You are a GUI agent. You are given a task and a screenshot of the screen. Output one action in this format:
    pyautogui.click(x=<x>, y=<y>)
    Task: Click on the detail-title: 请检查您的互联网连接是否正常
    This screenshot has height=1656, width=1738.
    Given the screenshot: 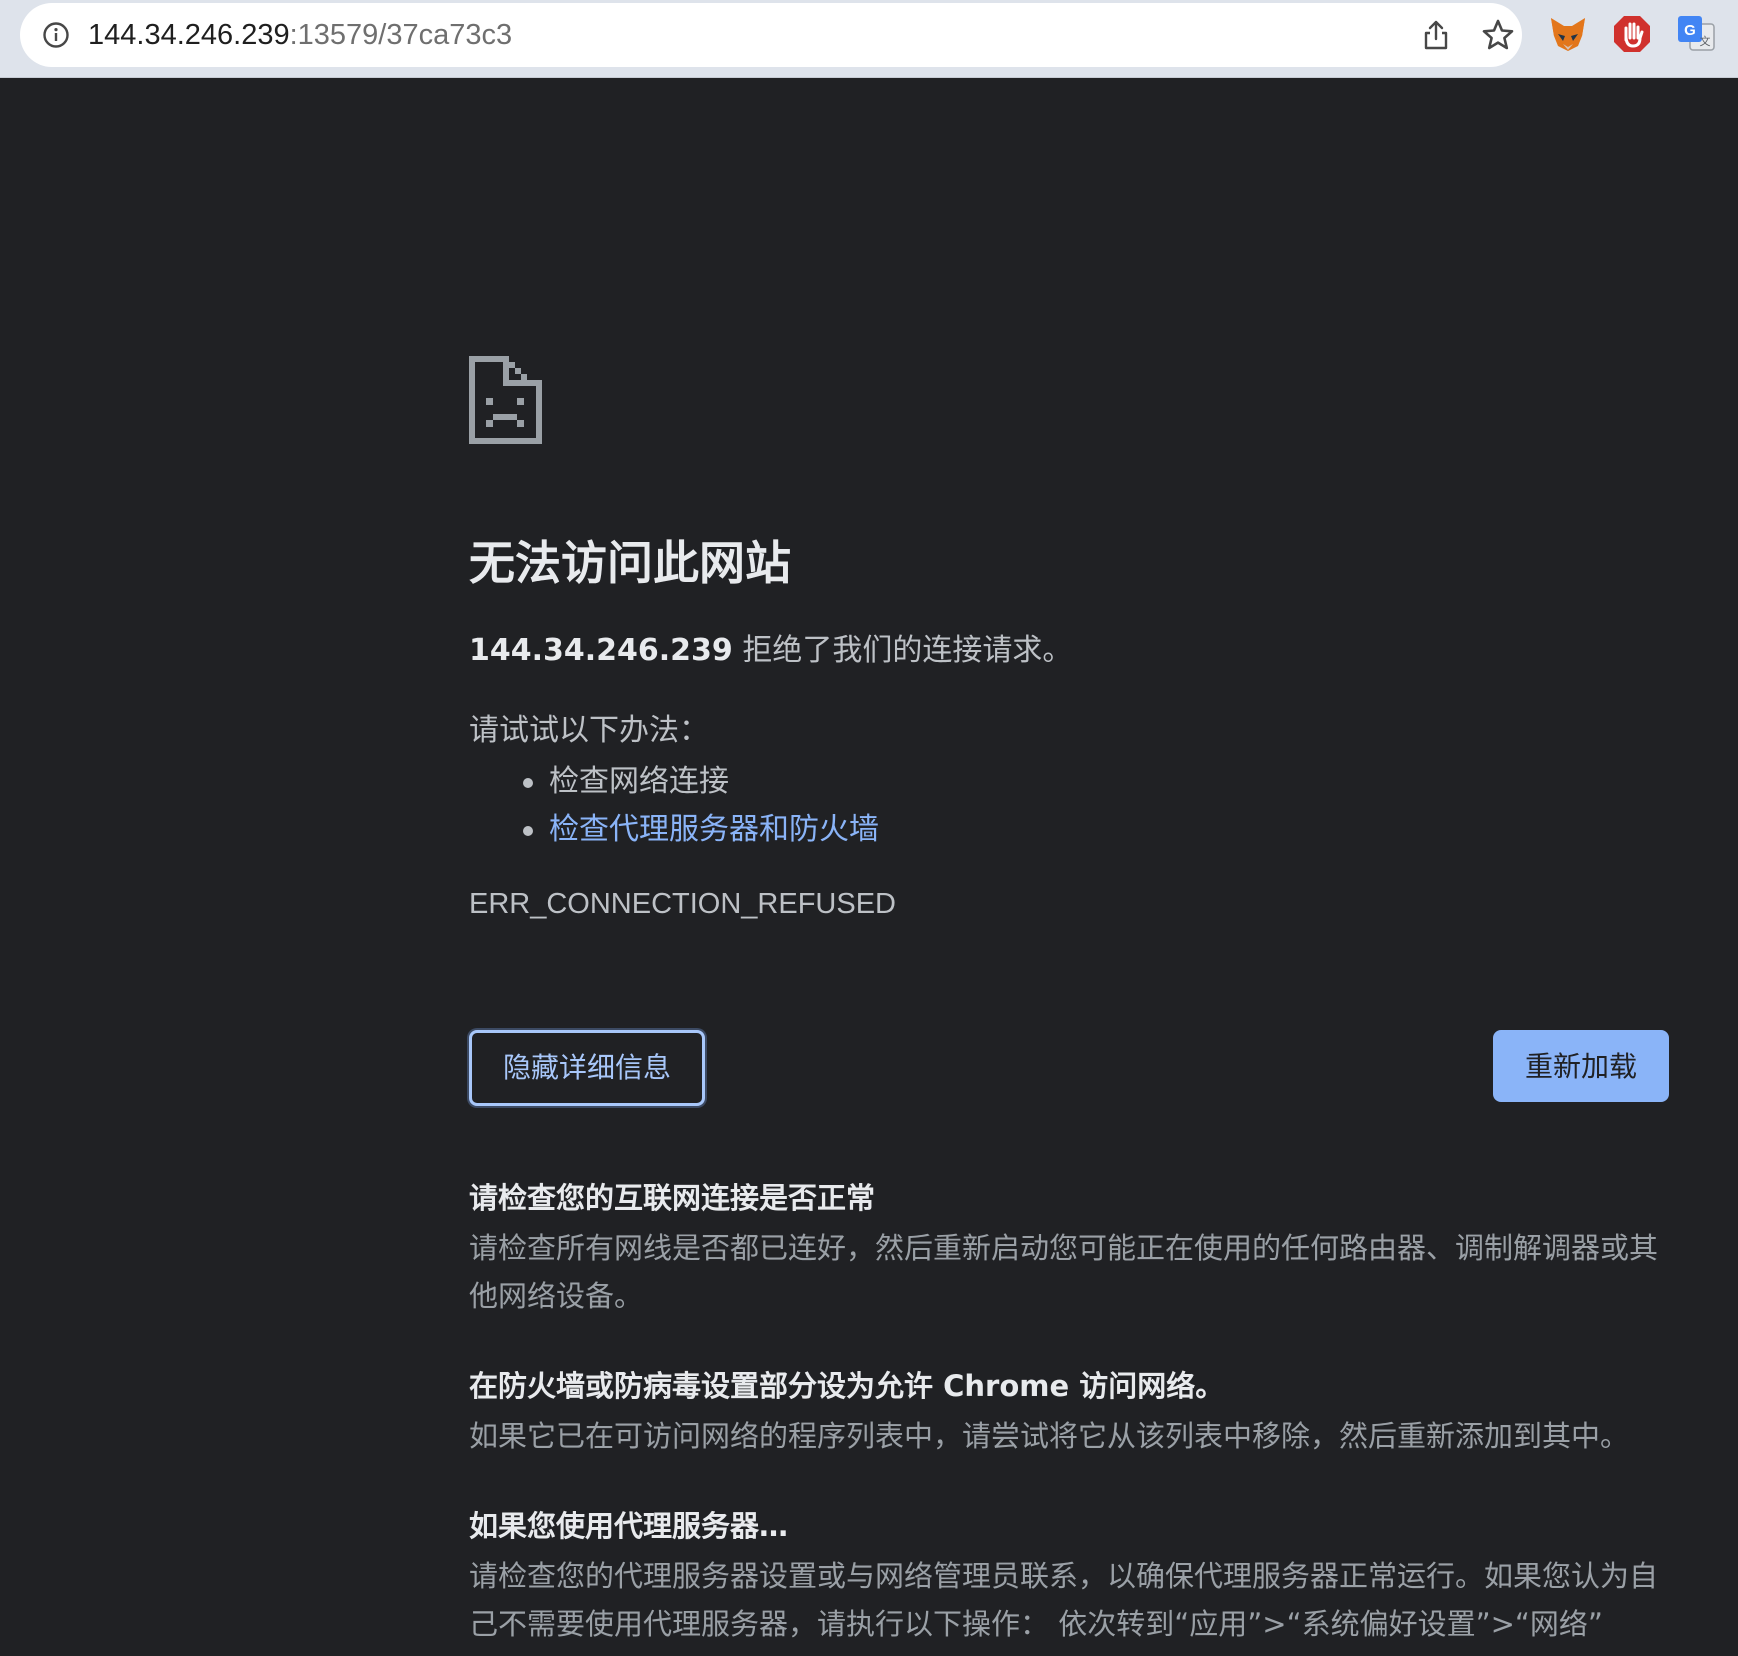 What is the action you would take?
    pyautogui.click(x=672, y=1198)
    